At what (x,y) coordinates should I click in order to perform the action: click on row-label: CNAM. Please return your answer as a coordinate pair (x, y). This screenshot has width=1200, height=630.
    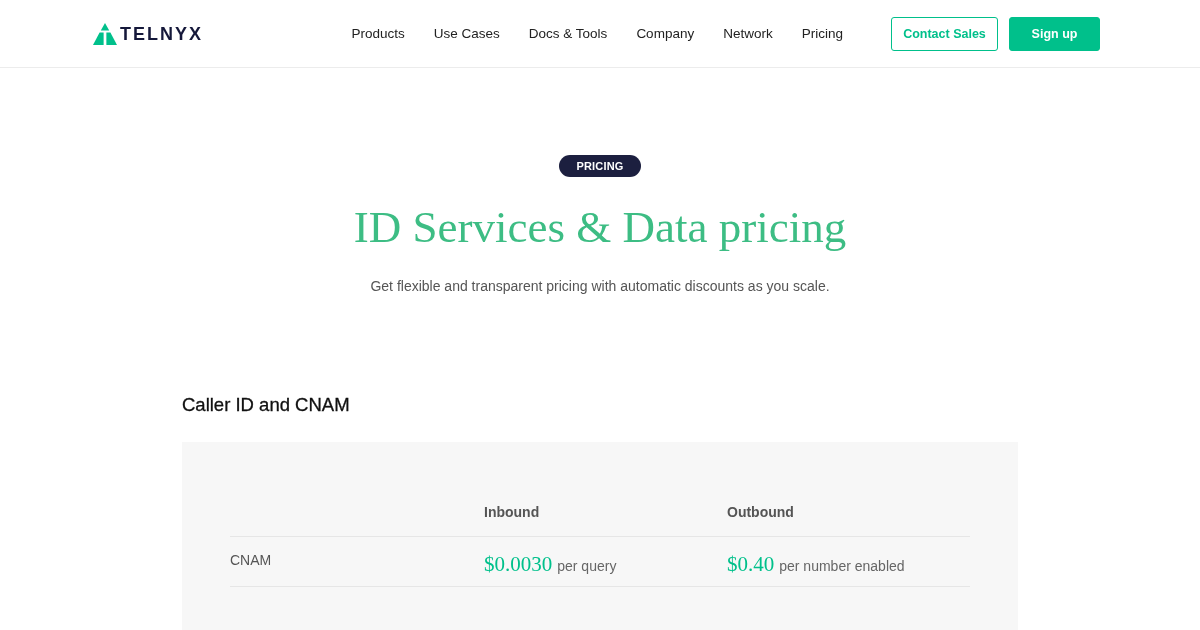
    Looking at the image, I should click on (251, 559).